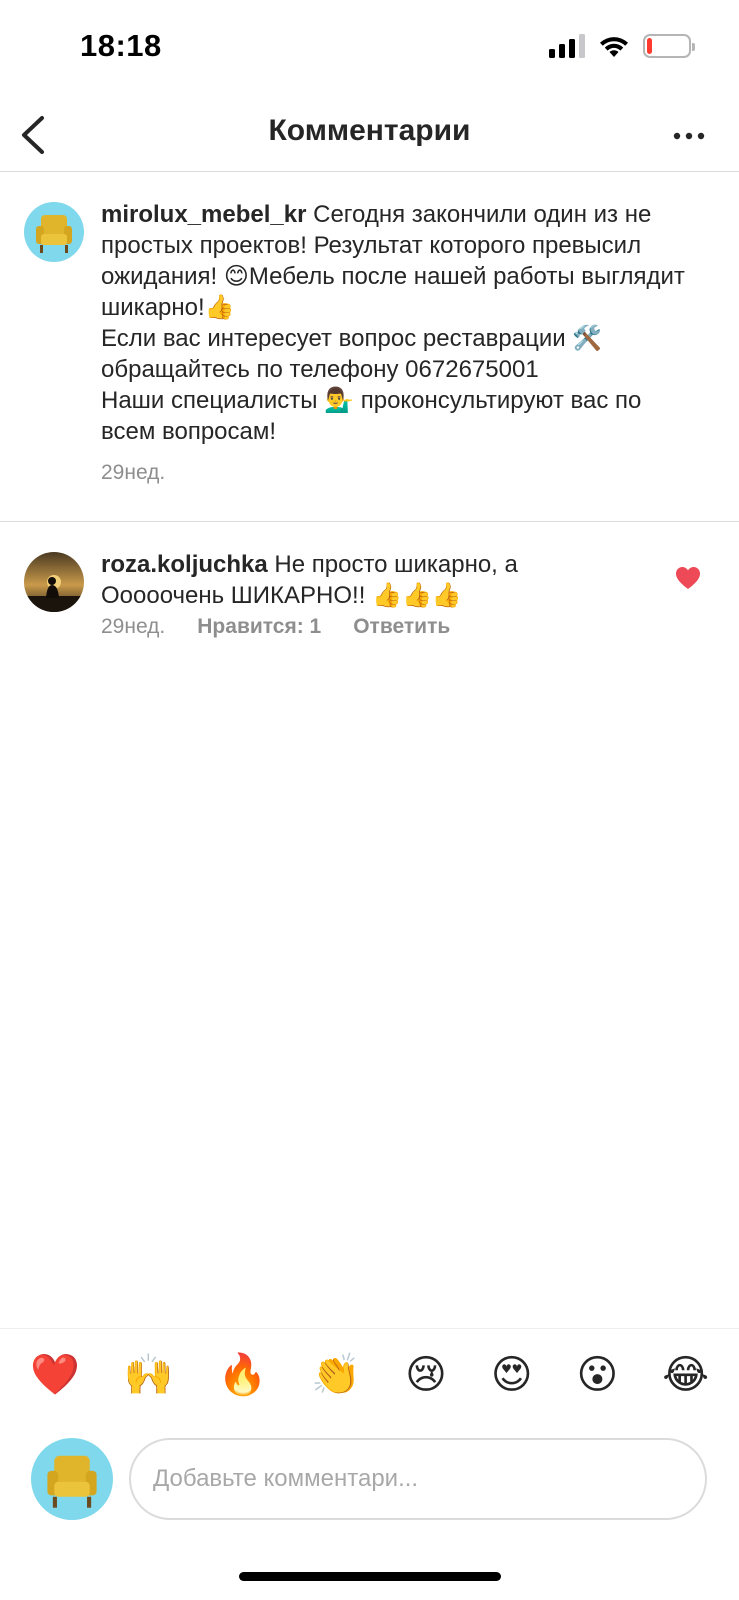 The image size is (739, 1600). I want to click on comment-meta: 29нед., so click(133, 473).